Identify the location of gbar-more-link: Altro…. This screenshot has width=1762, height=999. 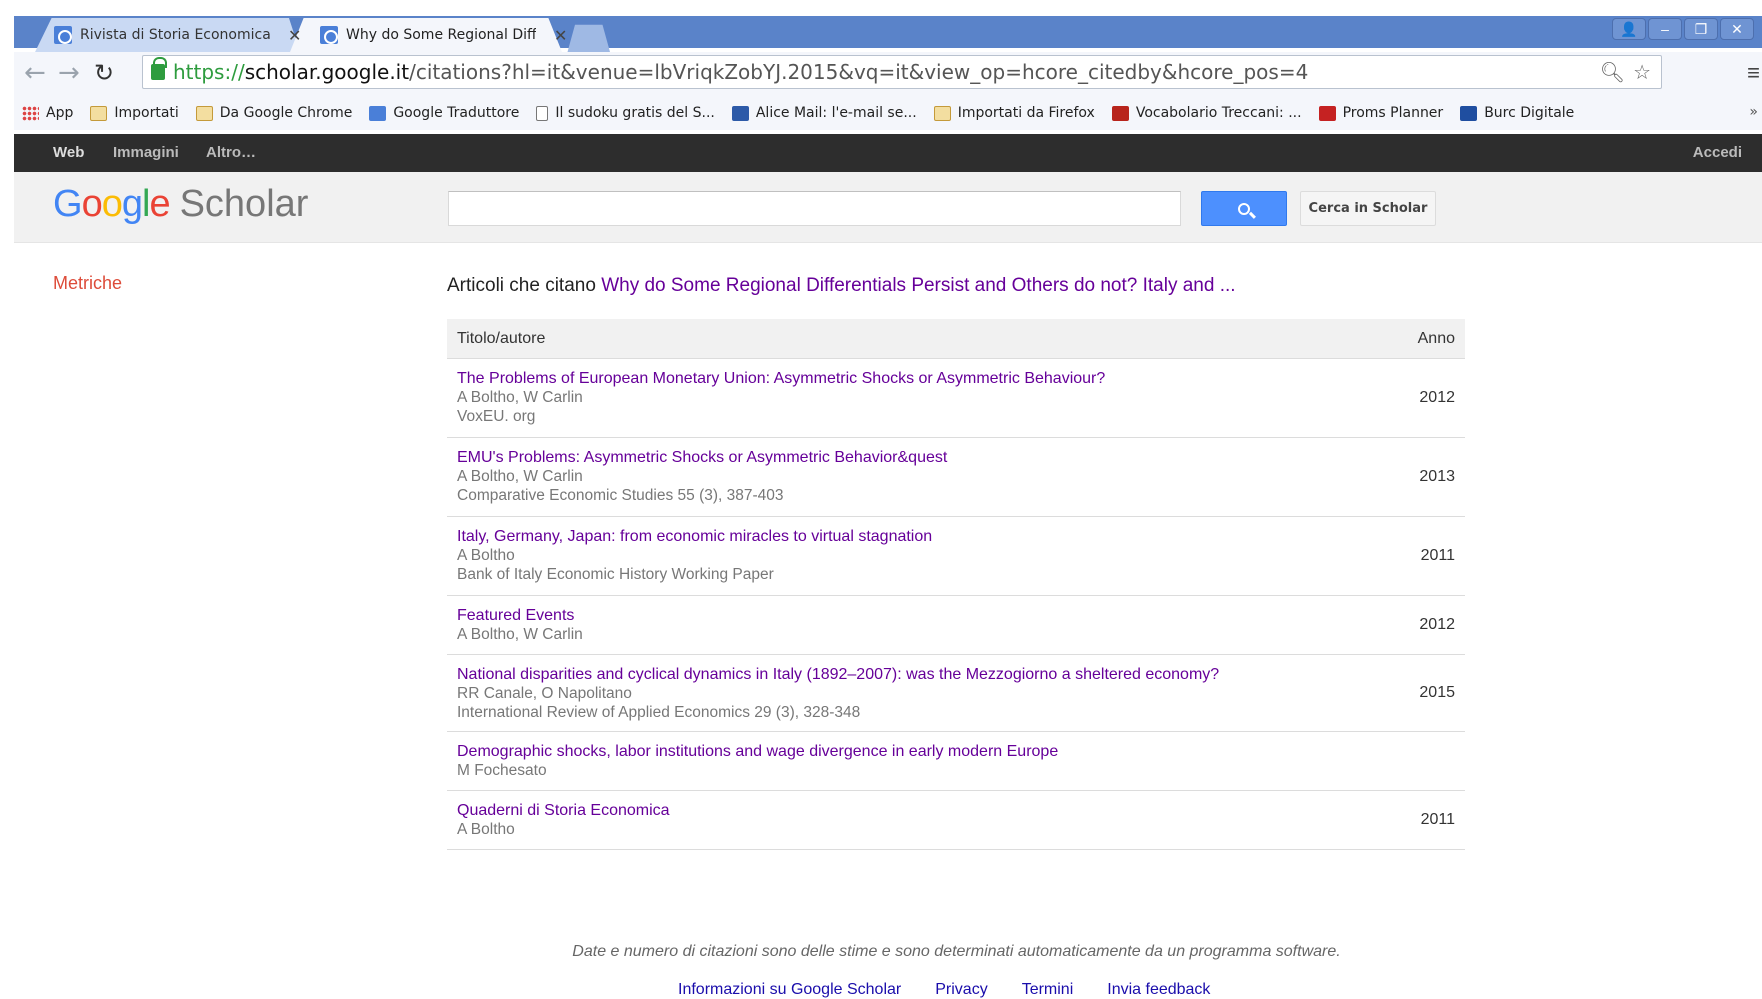
(231, 152).